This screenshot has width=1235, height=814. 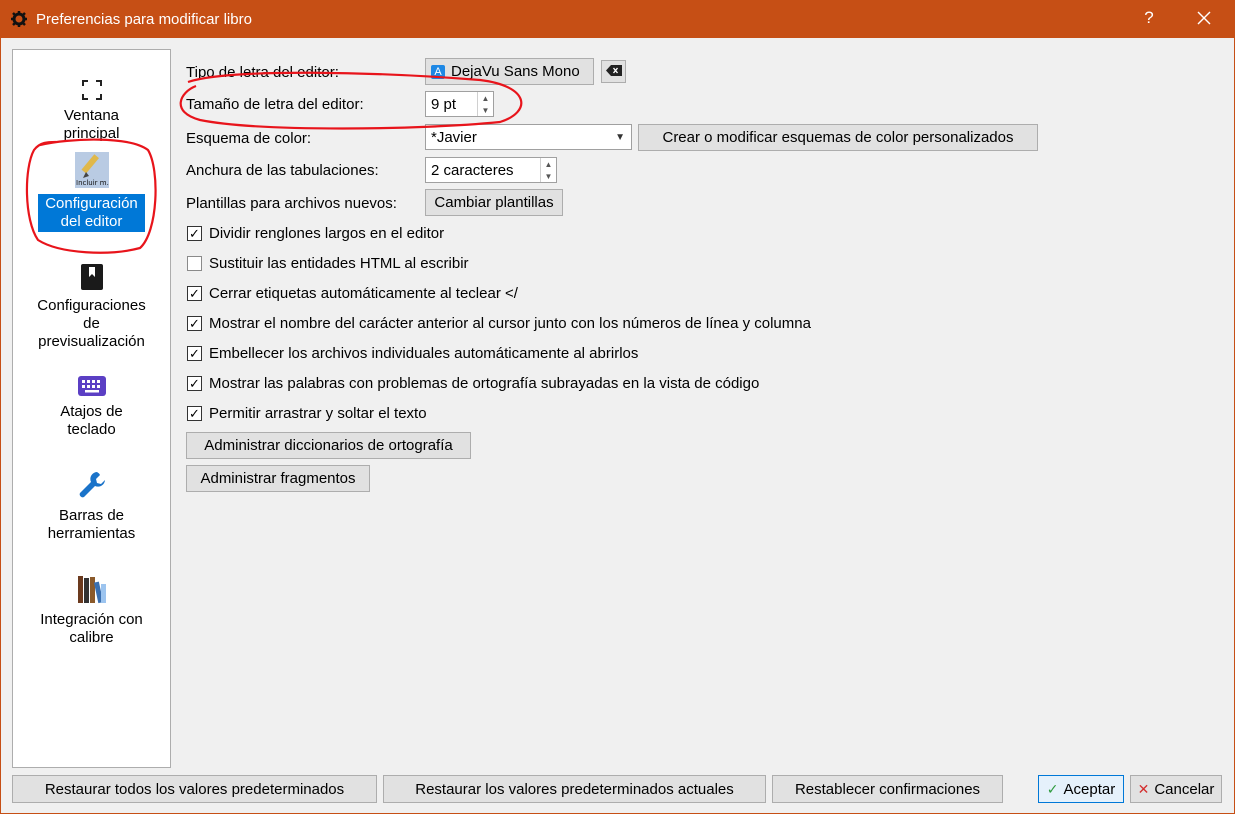 I want to click on checkbox-label: Permitir arrastrar y soltar el texto, so click(x=318, y=413).